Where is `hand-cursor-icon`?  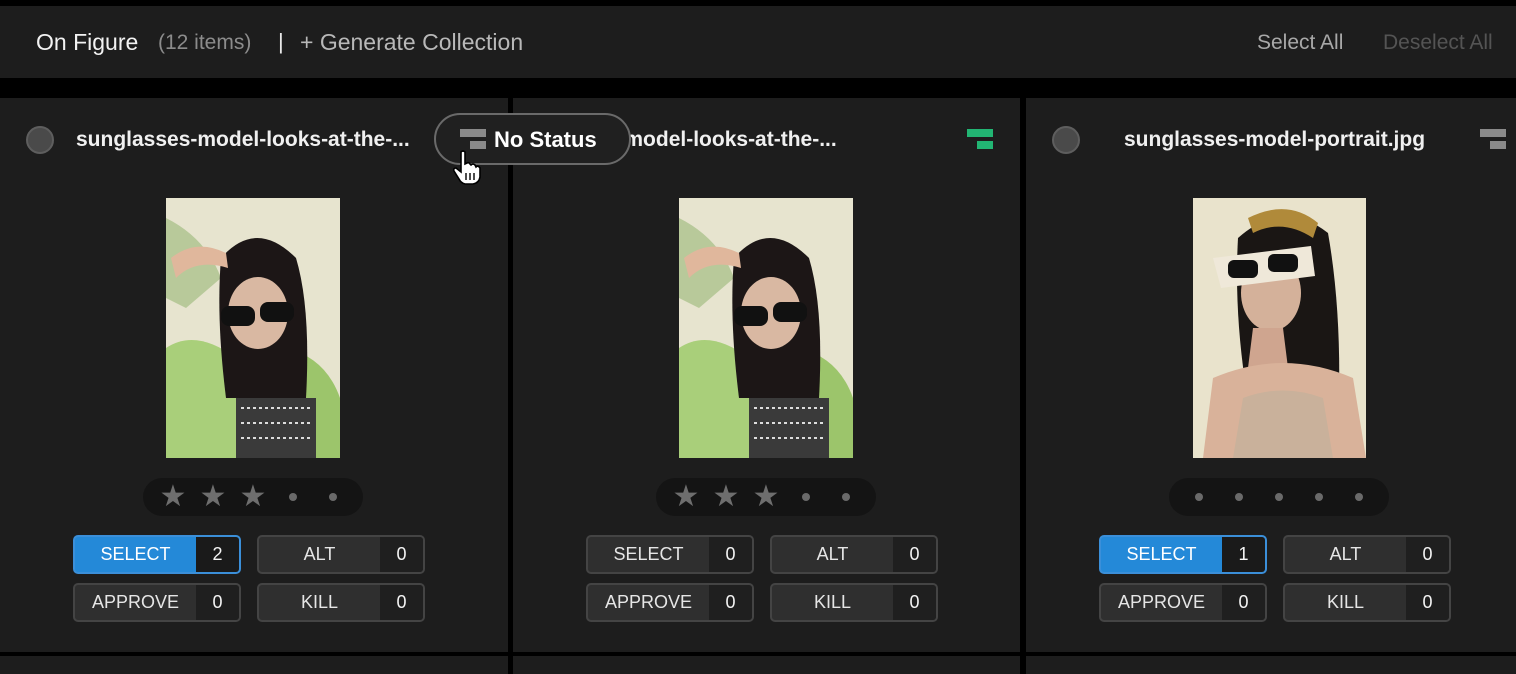 hand-cursor-icon is located at coordinates (466, 167).